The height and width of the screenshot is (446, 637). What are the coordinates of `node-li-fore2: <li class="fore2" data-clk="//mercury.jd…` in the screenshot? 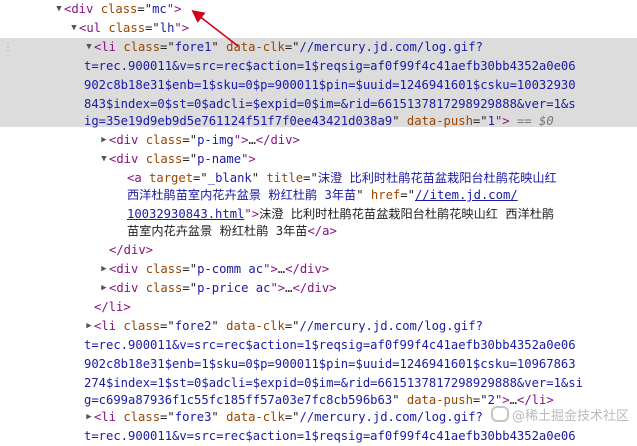 It's located at (318, 326).